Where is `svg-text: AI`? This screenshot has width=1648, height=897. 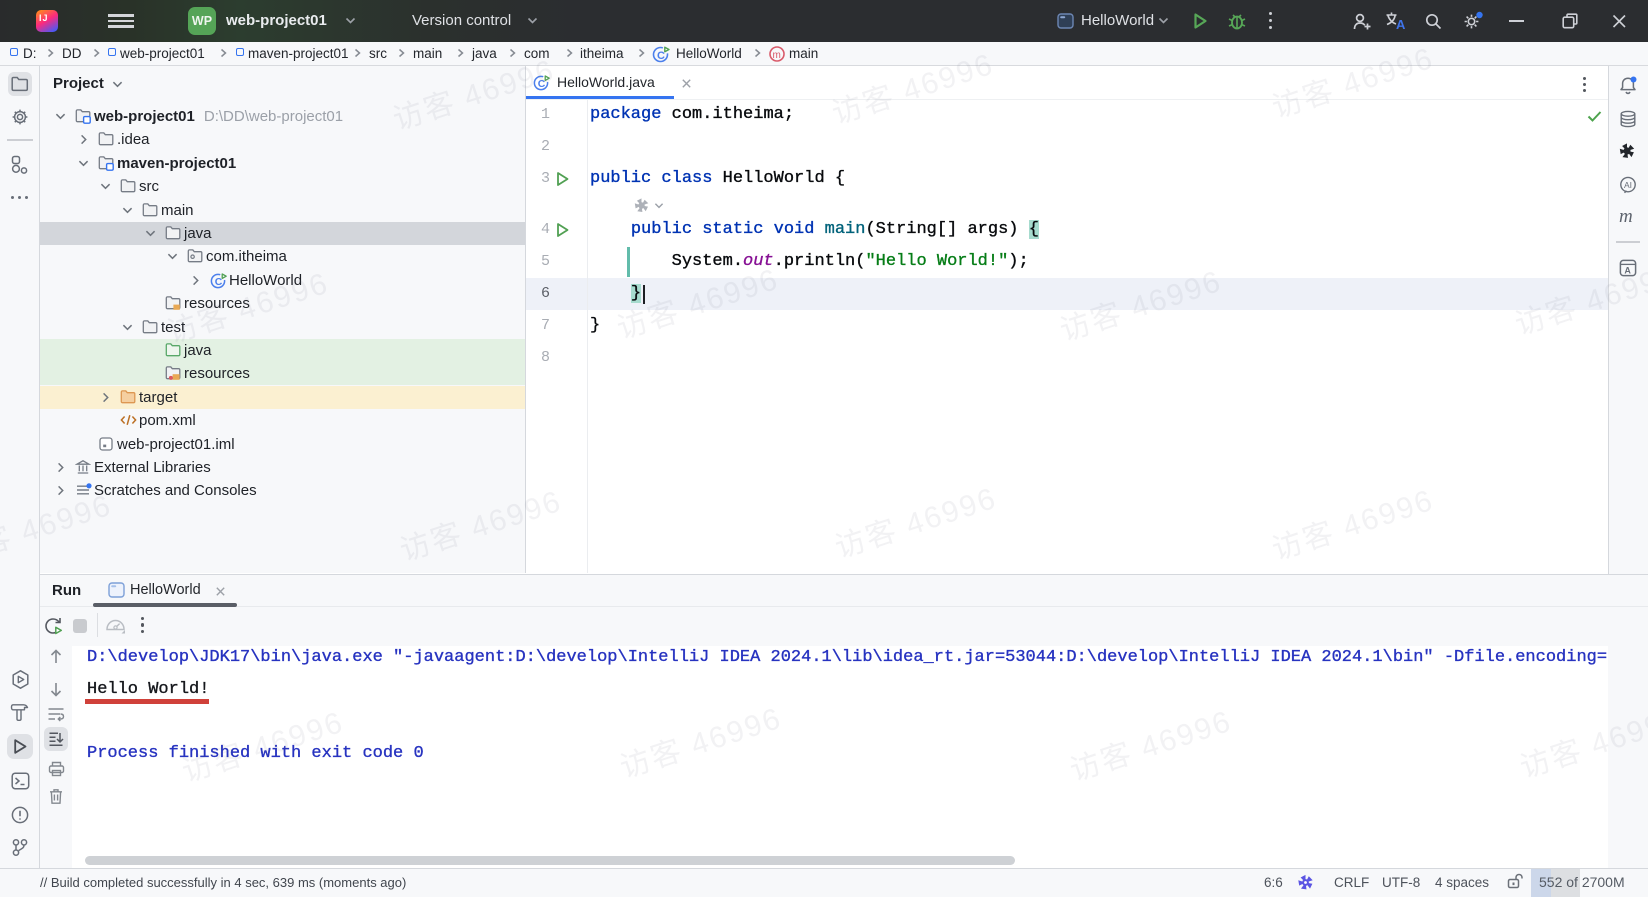 svg-text: AI is located at coordinates (1628, 185).